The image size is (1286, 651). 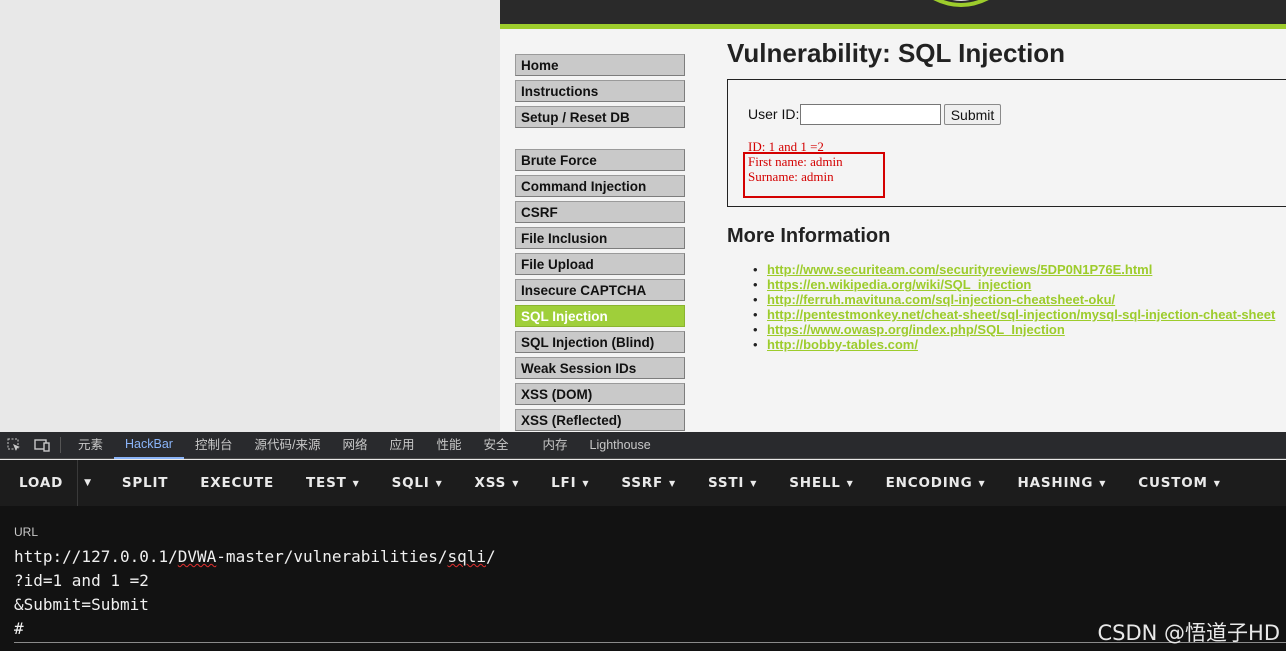 What do you see at coordinates (600, 91) in the screenshot?
I see `menu-item-instructions: Instructions` at bounding box center [600, 91].